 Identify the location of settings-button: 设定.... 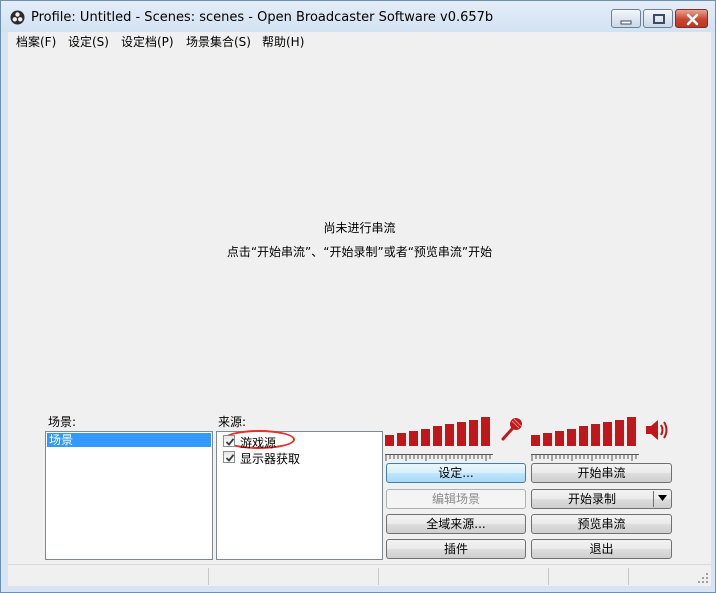
(456, 473).